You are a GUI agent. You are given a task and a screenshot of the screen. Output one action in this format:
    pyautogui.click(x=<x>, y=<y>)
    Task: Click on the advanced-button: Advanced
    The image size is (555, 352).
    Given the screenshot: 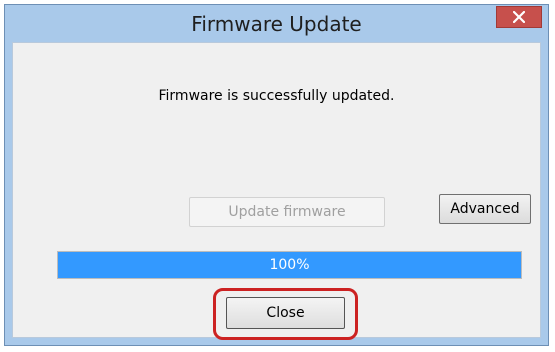 What is the action you would take?
    pyautogui.click(x=485, y=209)
    